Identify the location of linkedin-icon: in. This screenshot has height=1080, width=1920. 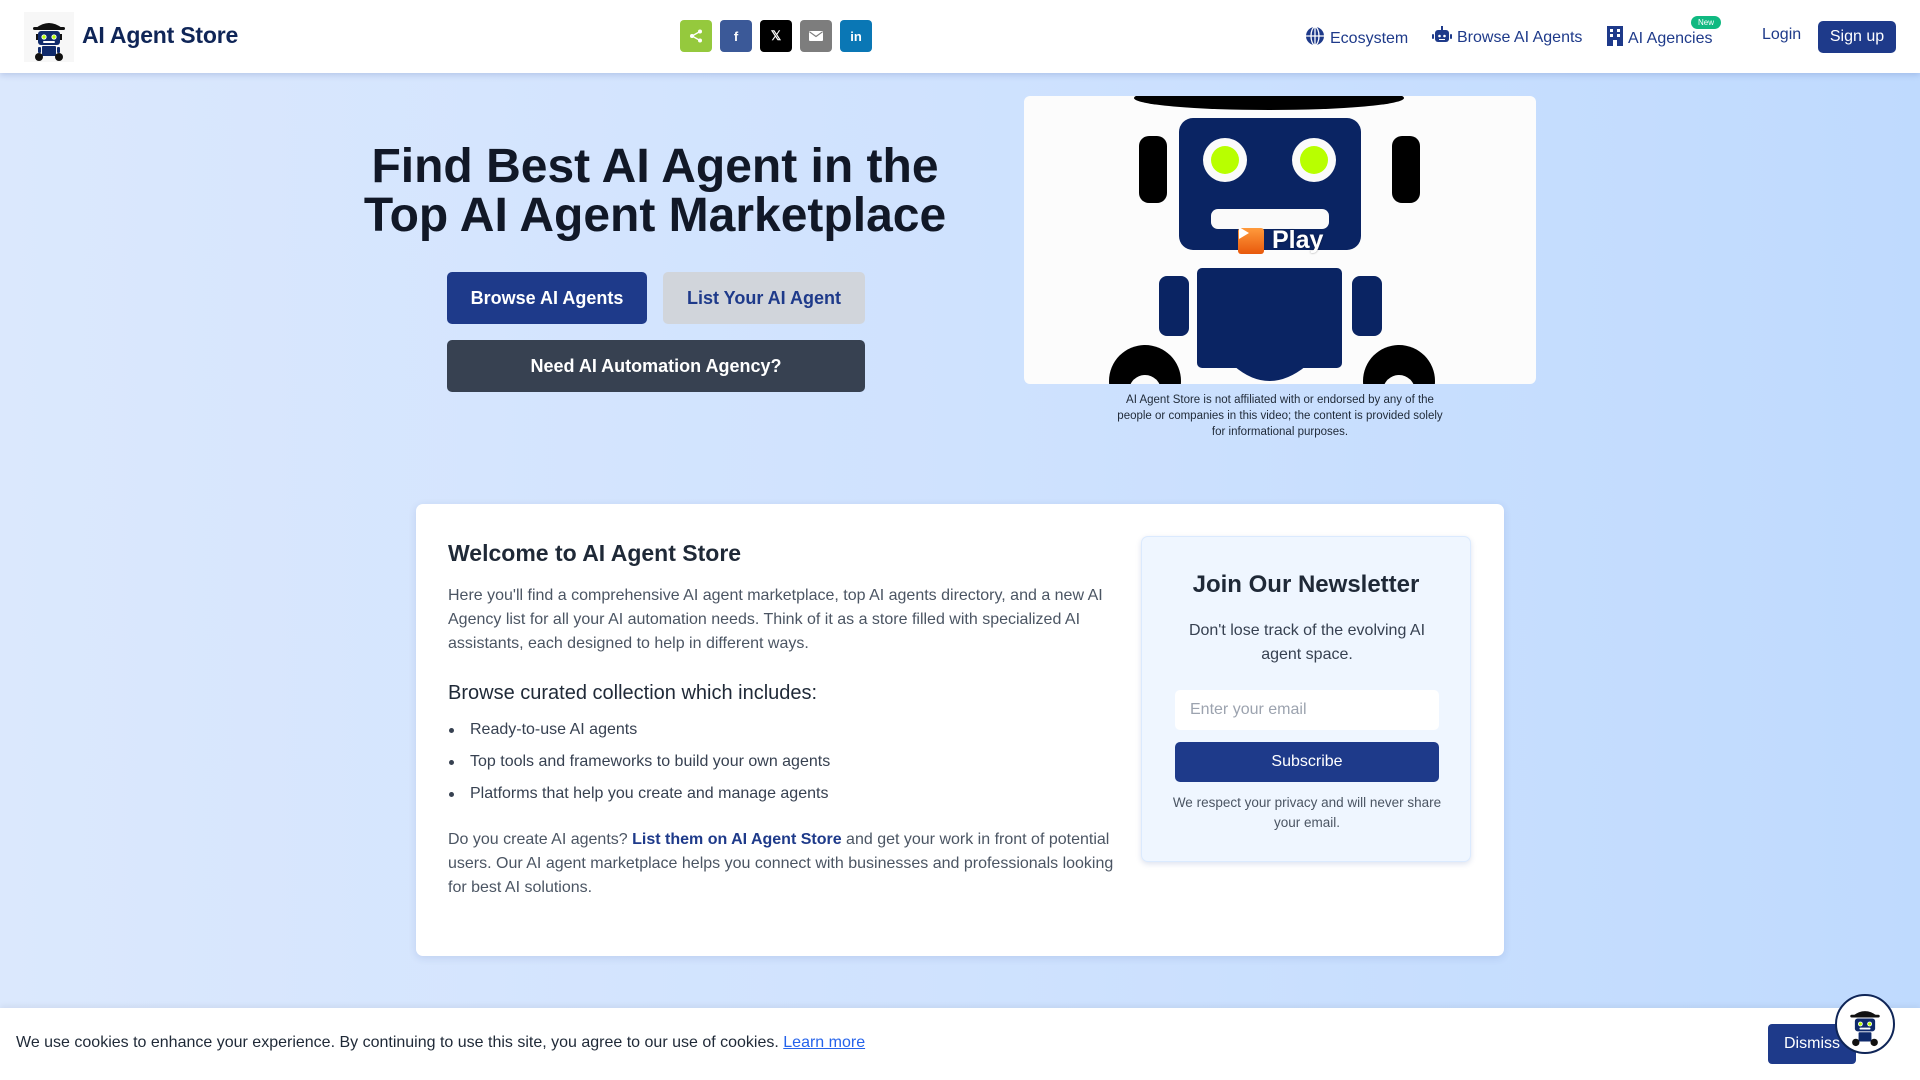
(856, 36).